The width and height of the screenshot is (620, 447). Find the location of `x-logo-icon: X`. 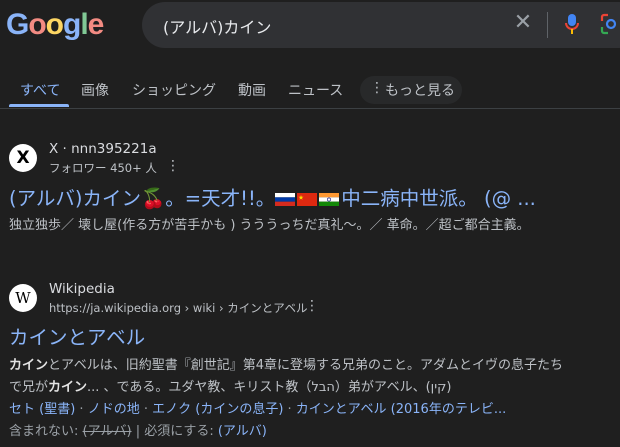

x-logo-icon: X is located at coordinates (23, 158).